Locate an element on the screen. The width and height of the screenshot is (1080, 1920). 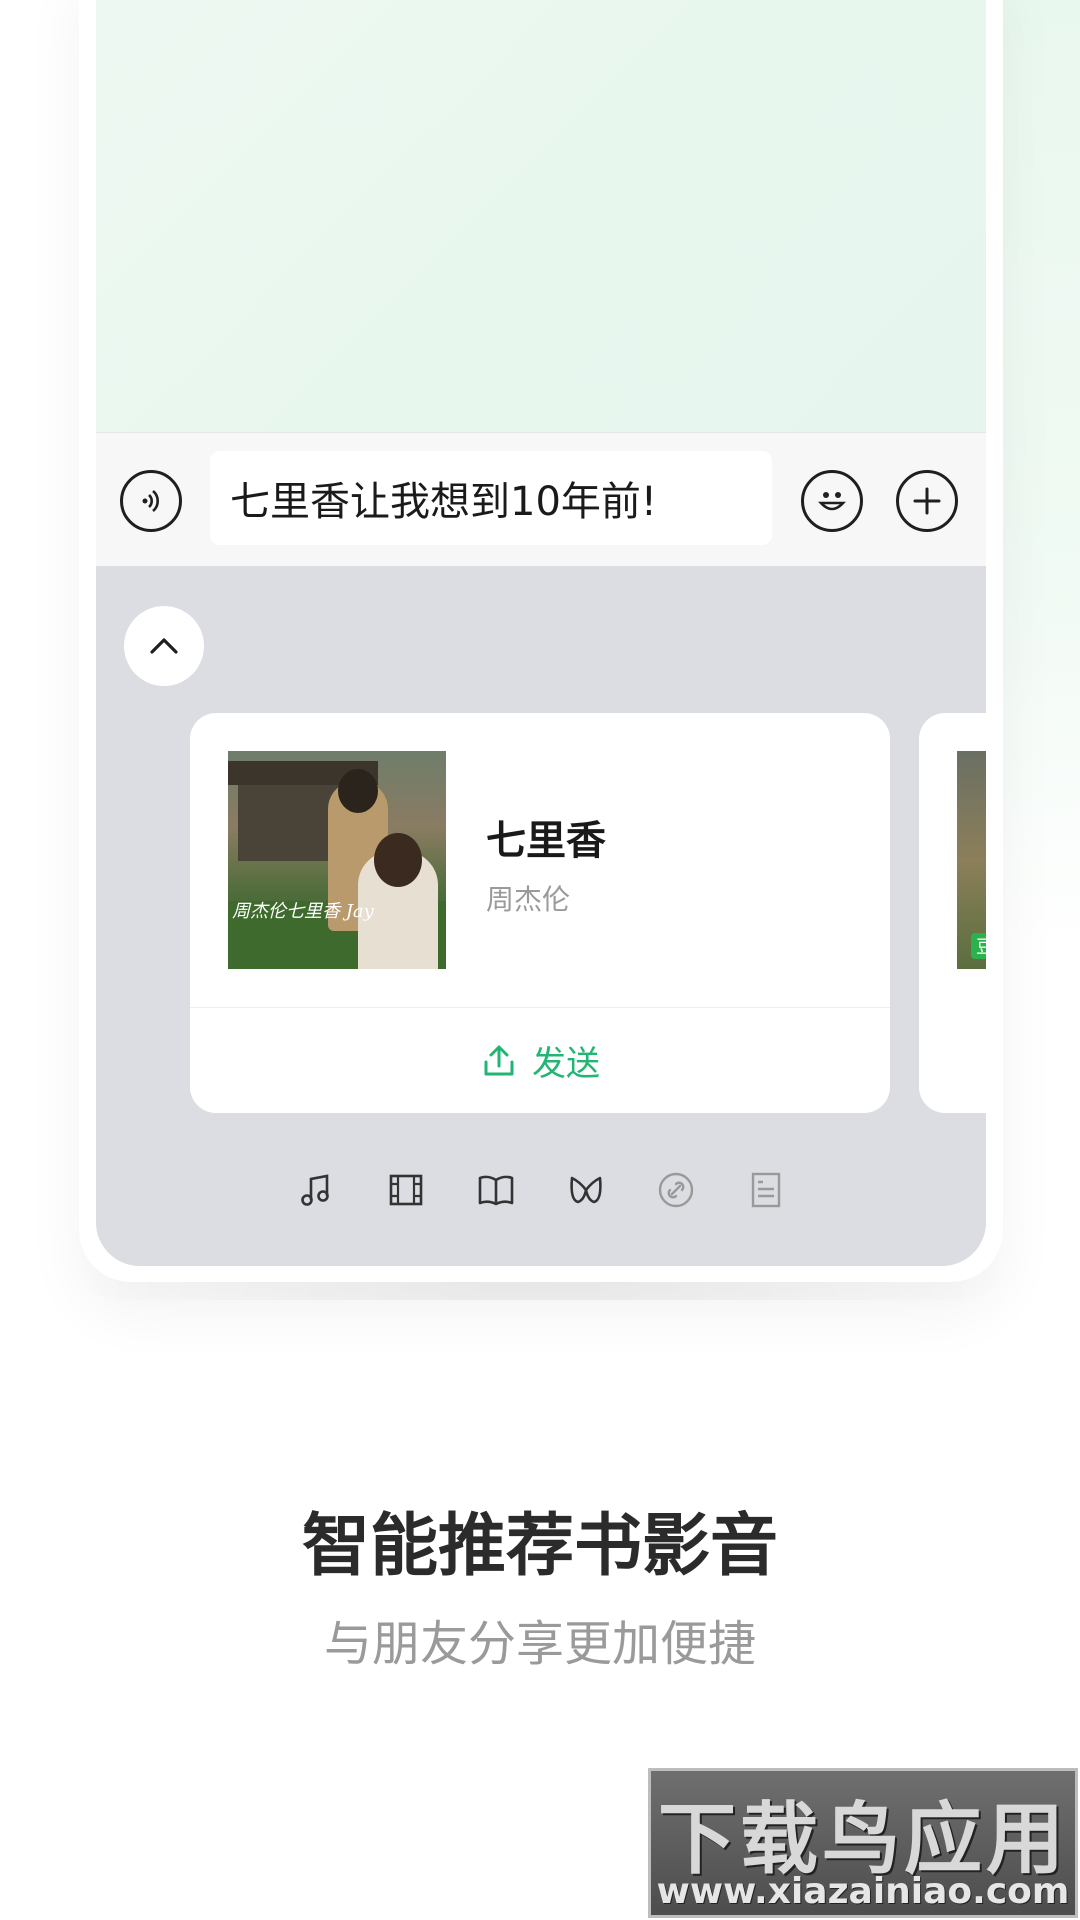
share-upload-icon is located at coordinates (499, 1060).